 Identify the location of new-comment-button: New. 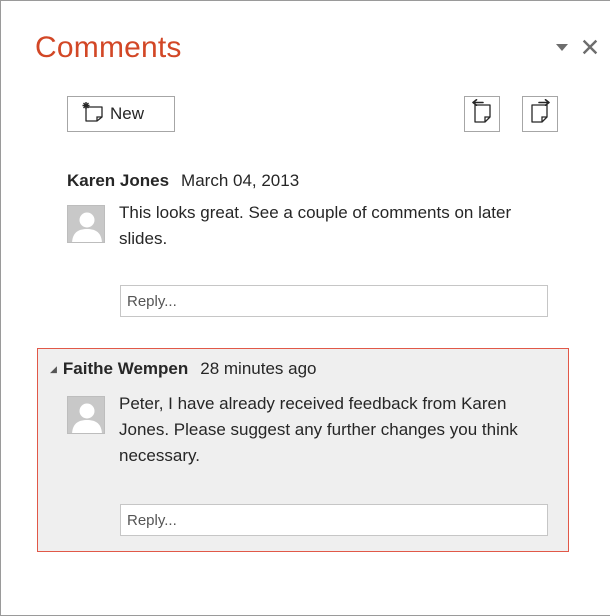
(121, 114).